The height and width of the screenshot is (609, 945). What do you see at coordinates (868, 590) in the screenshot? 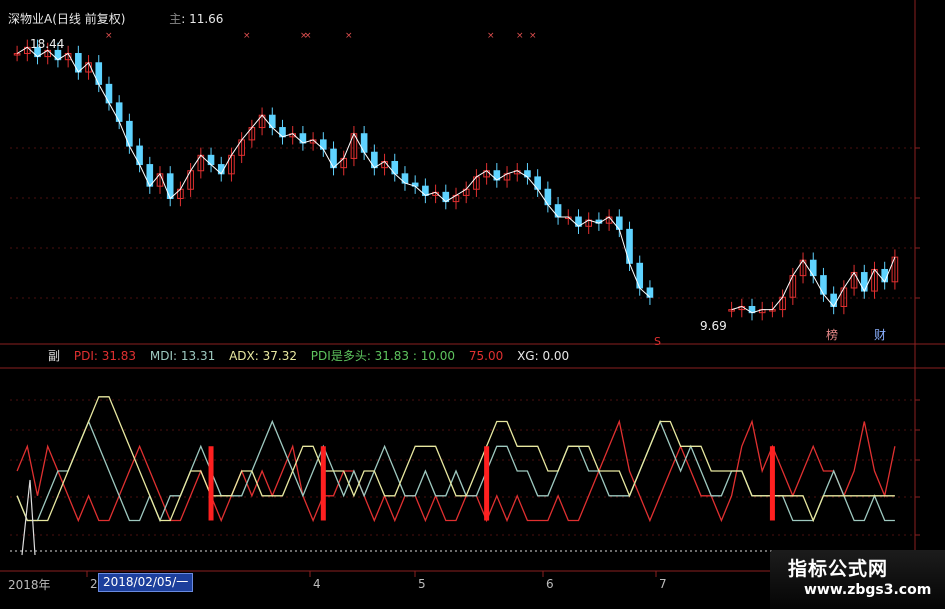
I see `watermark-url: www.zbgs3.com` at bounding box center [868, 590].